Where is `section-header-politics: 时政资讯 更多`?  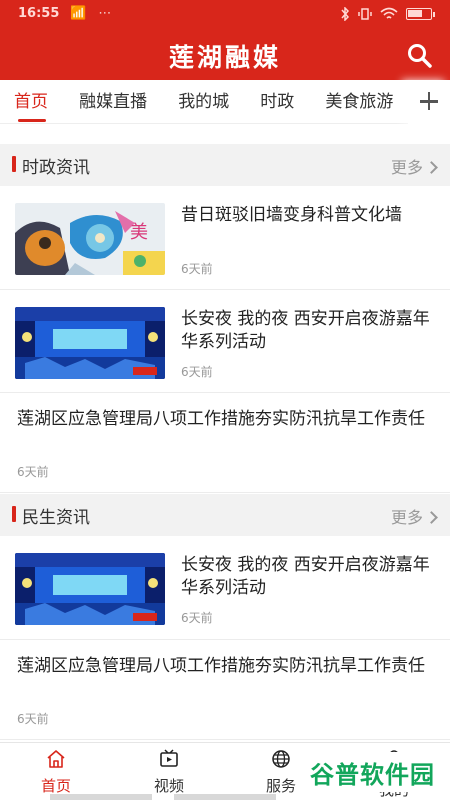
section-header-politics: 时政资讯 更多 is located at coordinates (225, 165).